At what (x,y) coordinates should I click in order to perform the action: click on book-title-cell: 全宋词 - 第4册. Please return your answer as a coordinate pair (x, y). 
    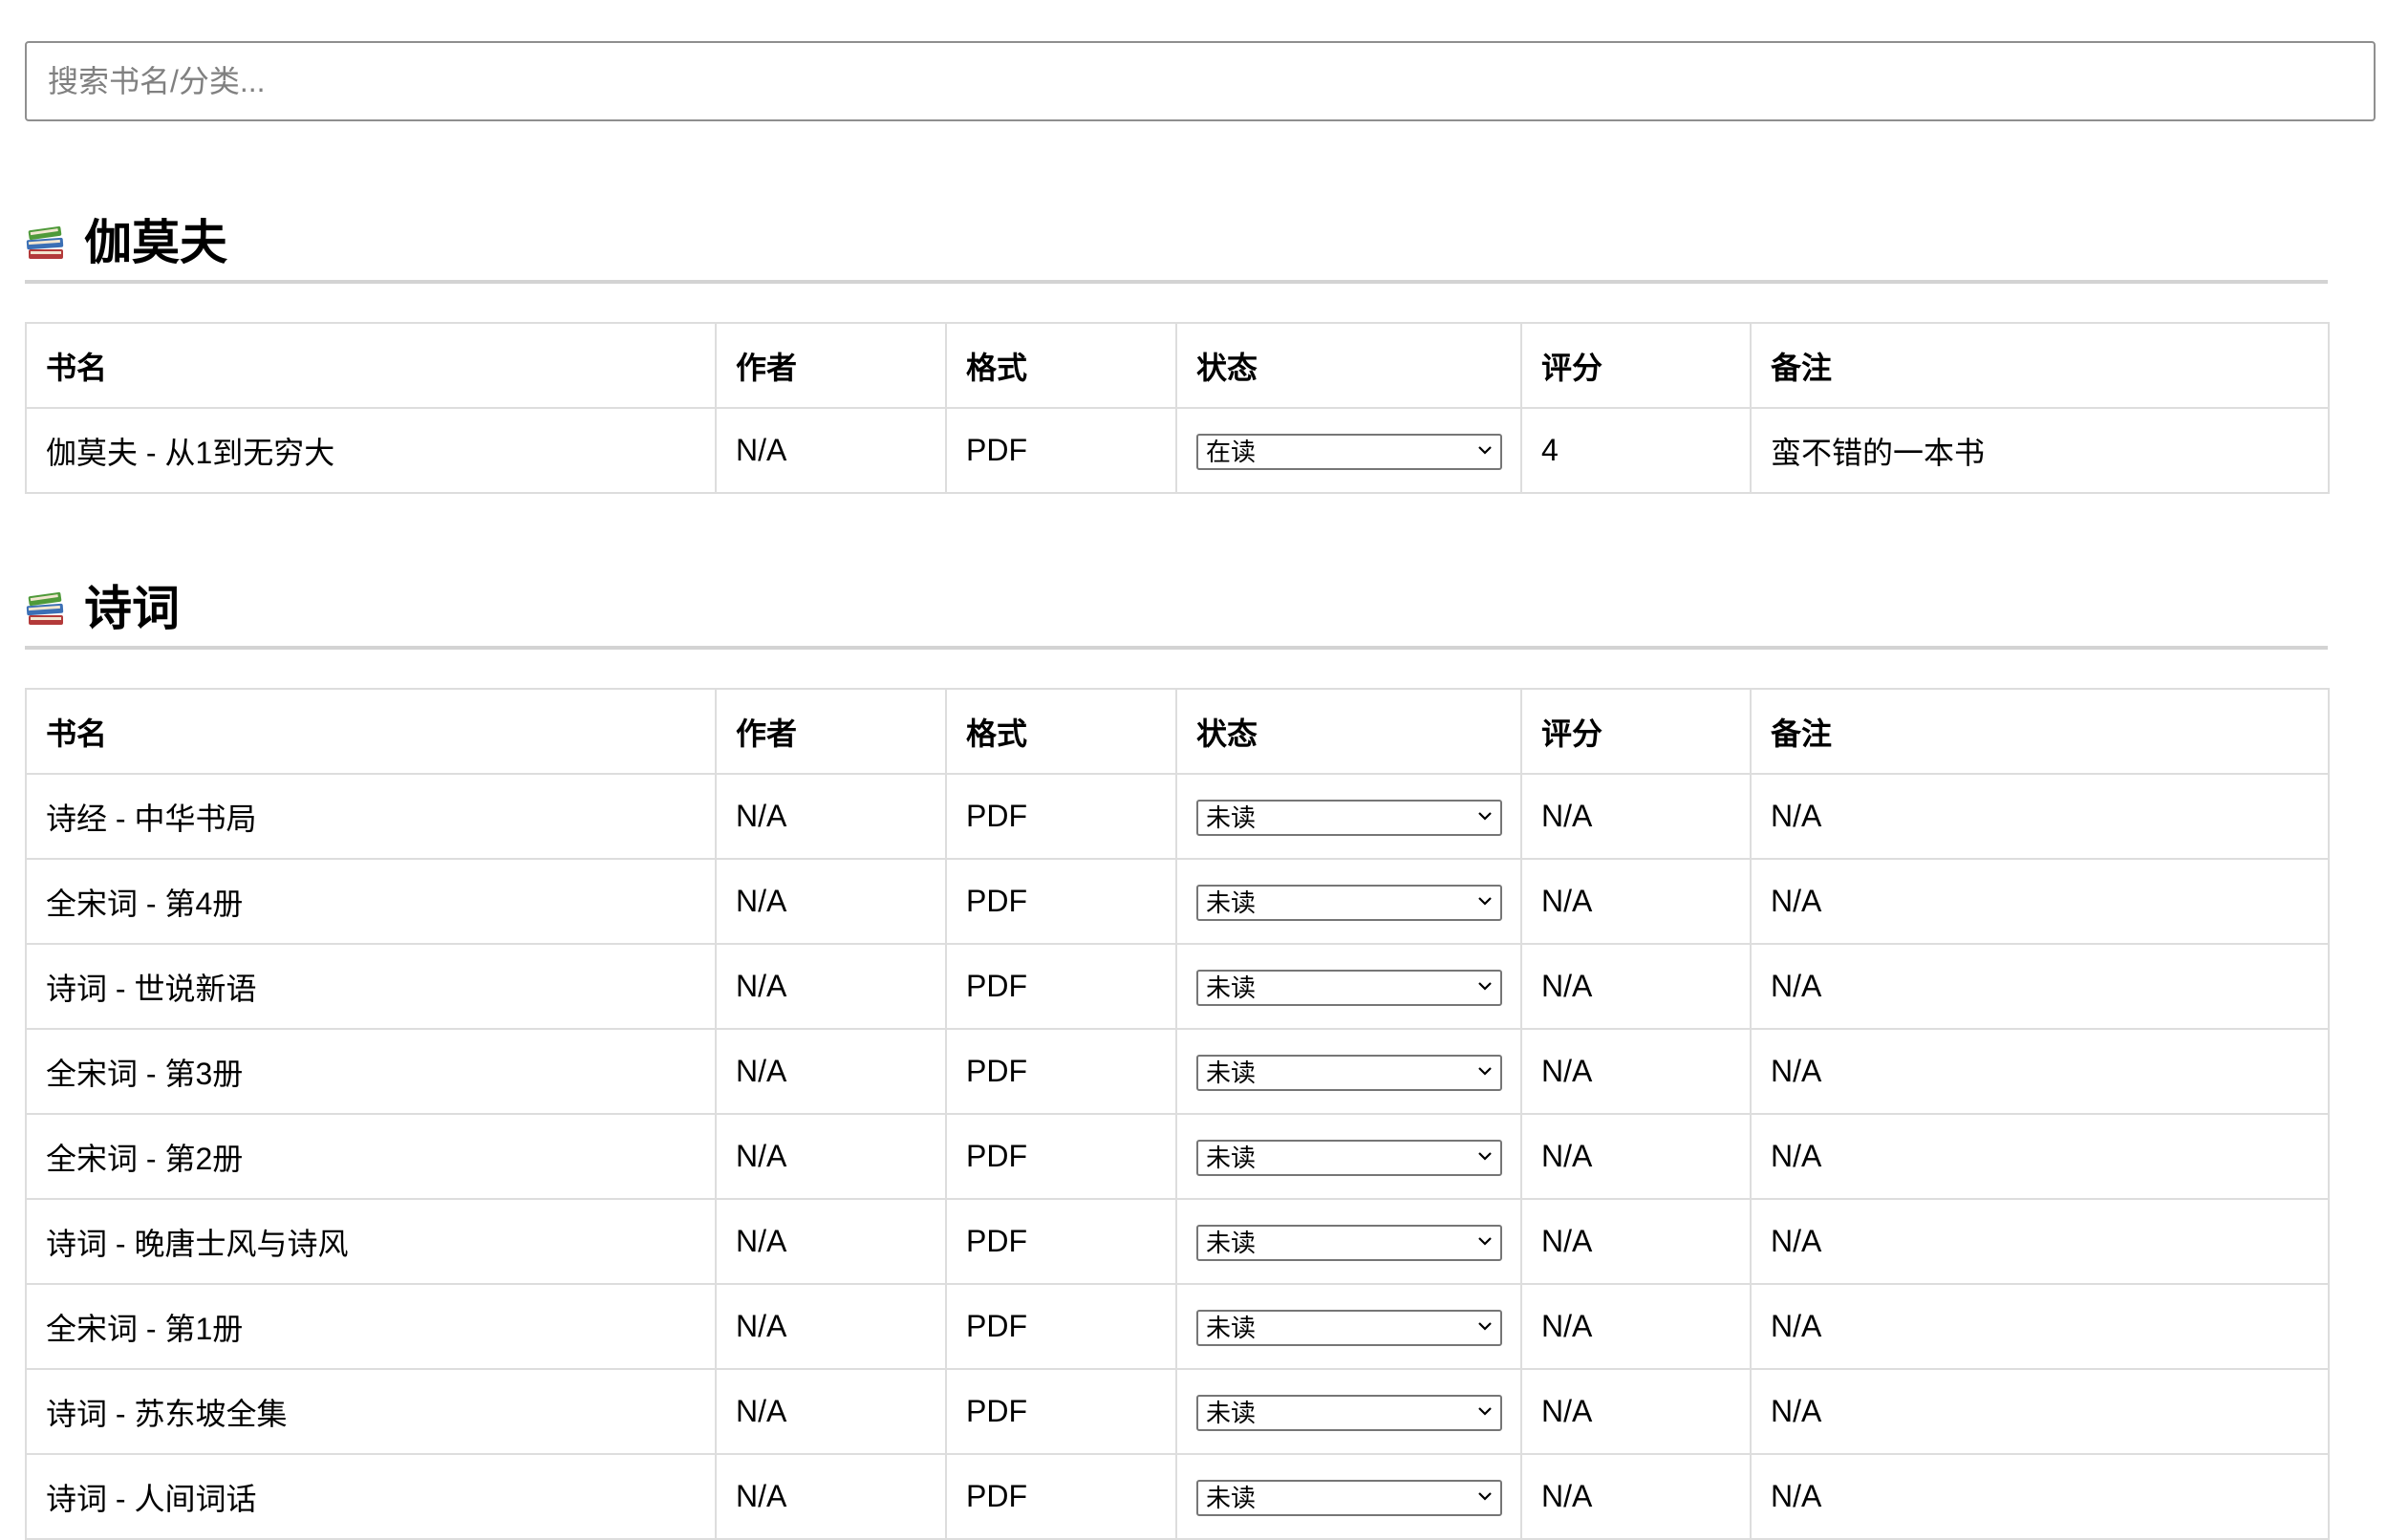
    Looking at the image, I should click on (371, 901).